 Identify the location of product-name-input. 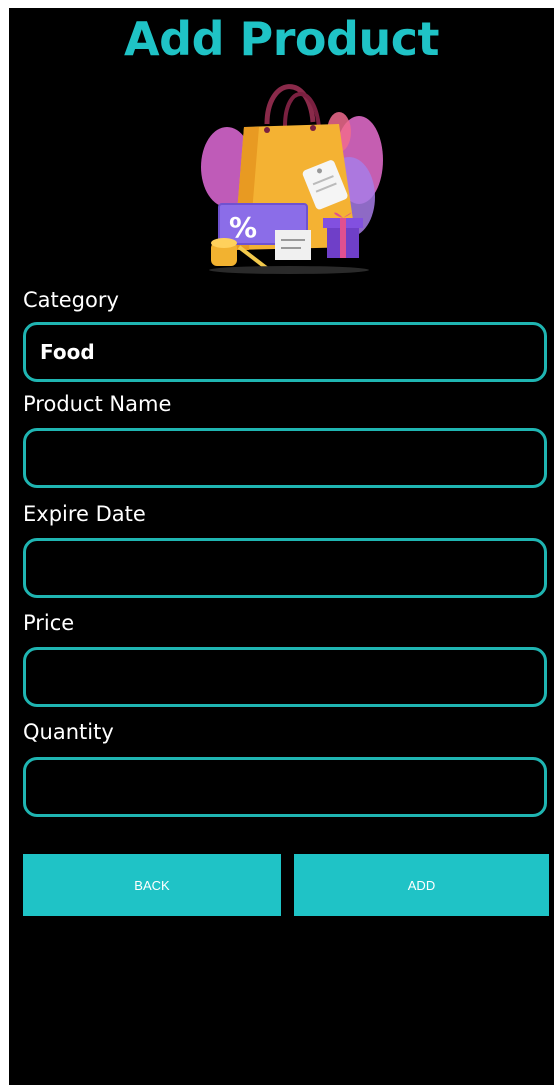
(285, 458).